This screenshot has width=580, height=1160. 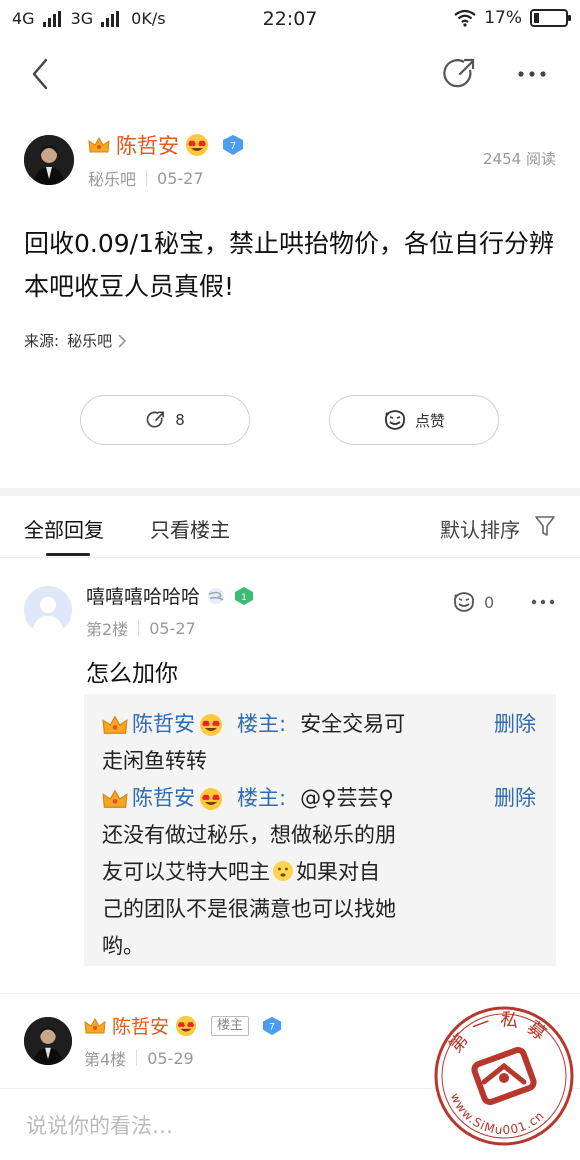 What do you see at coordinates (249, 835) in the screenshot?
I see `sub-reply-line: 还没有做过秘乐，想做秘乐的朋` at bounding box center [249, 835].